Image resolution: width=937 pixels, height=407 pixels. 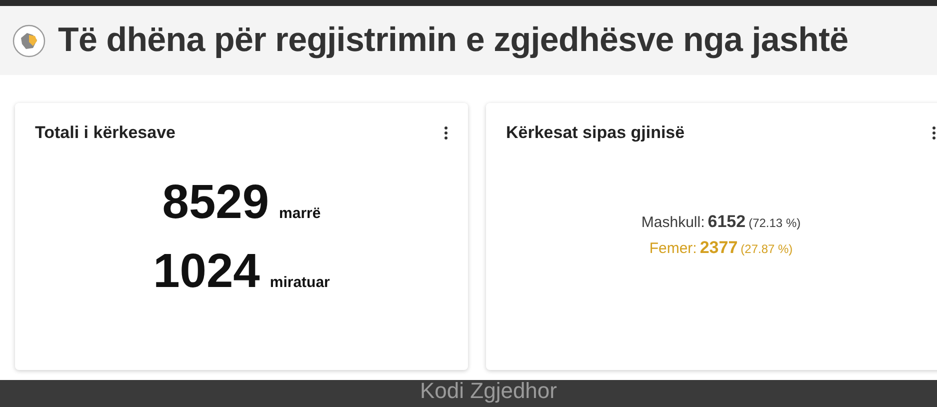 I want to click on total-count: 8529, so click(x=216, y=202).